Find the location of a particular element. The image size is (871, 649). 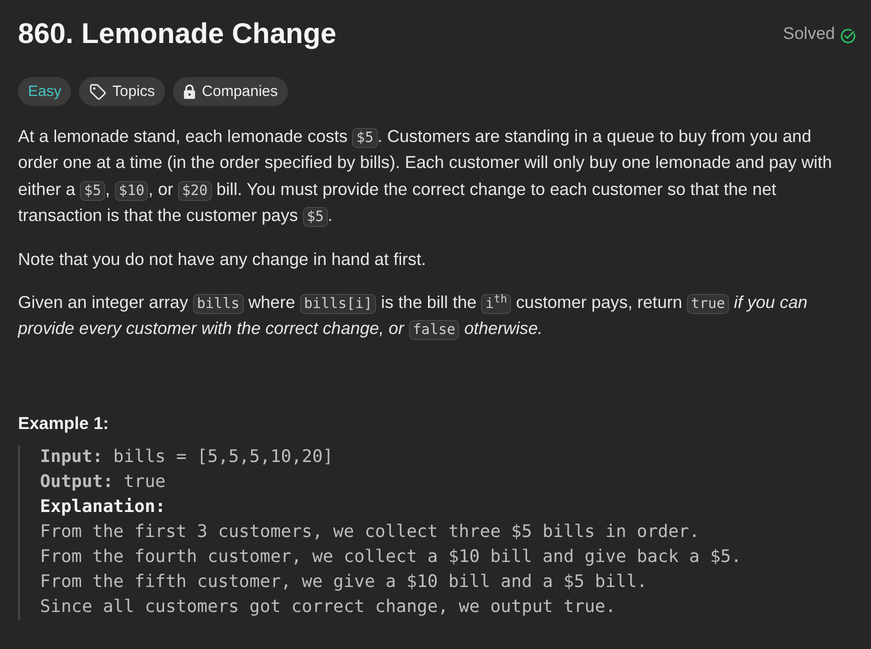

tag-icon is located at coordinates (97, 91).